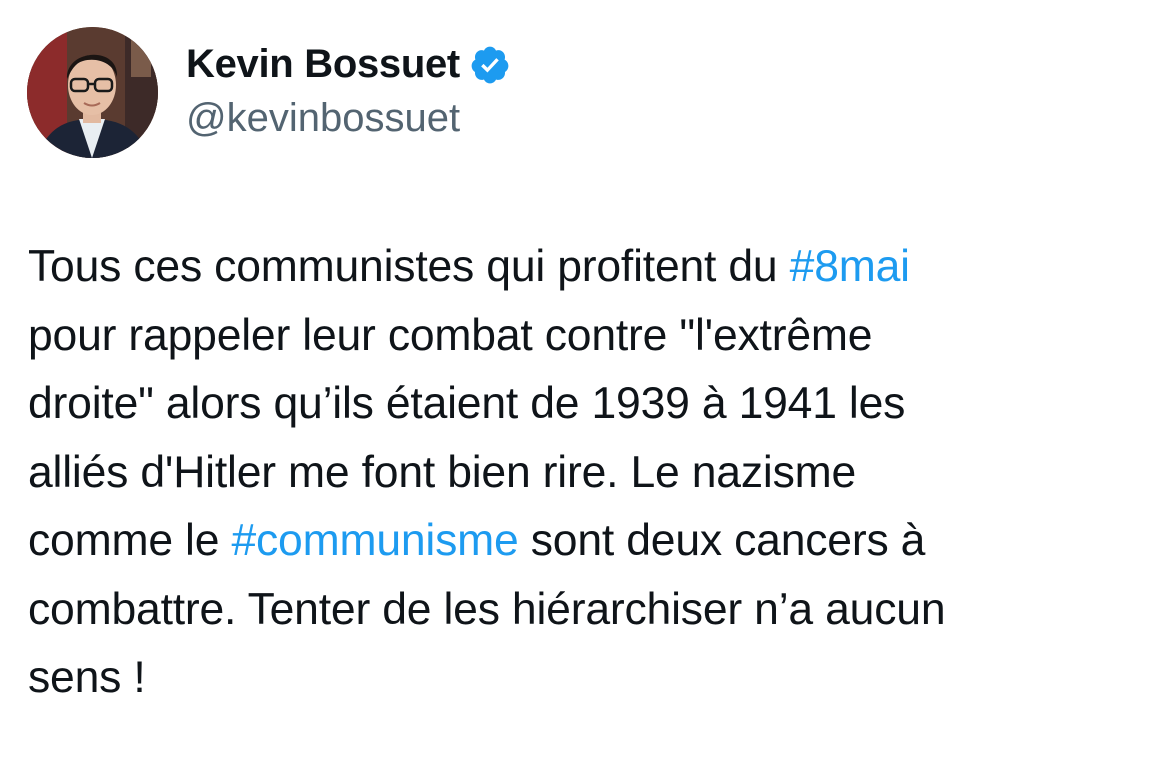 This screenshot has height=765, width=1154. What do you see at coordinates (323, 118) in the screenshot?
I see `author-handle: @kevinbossuet` at bounding box center [323, 118].